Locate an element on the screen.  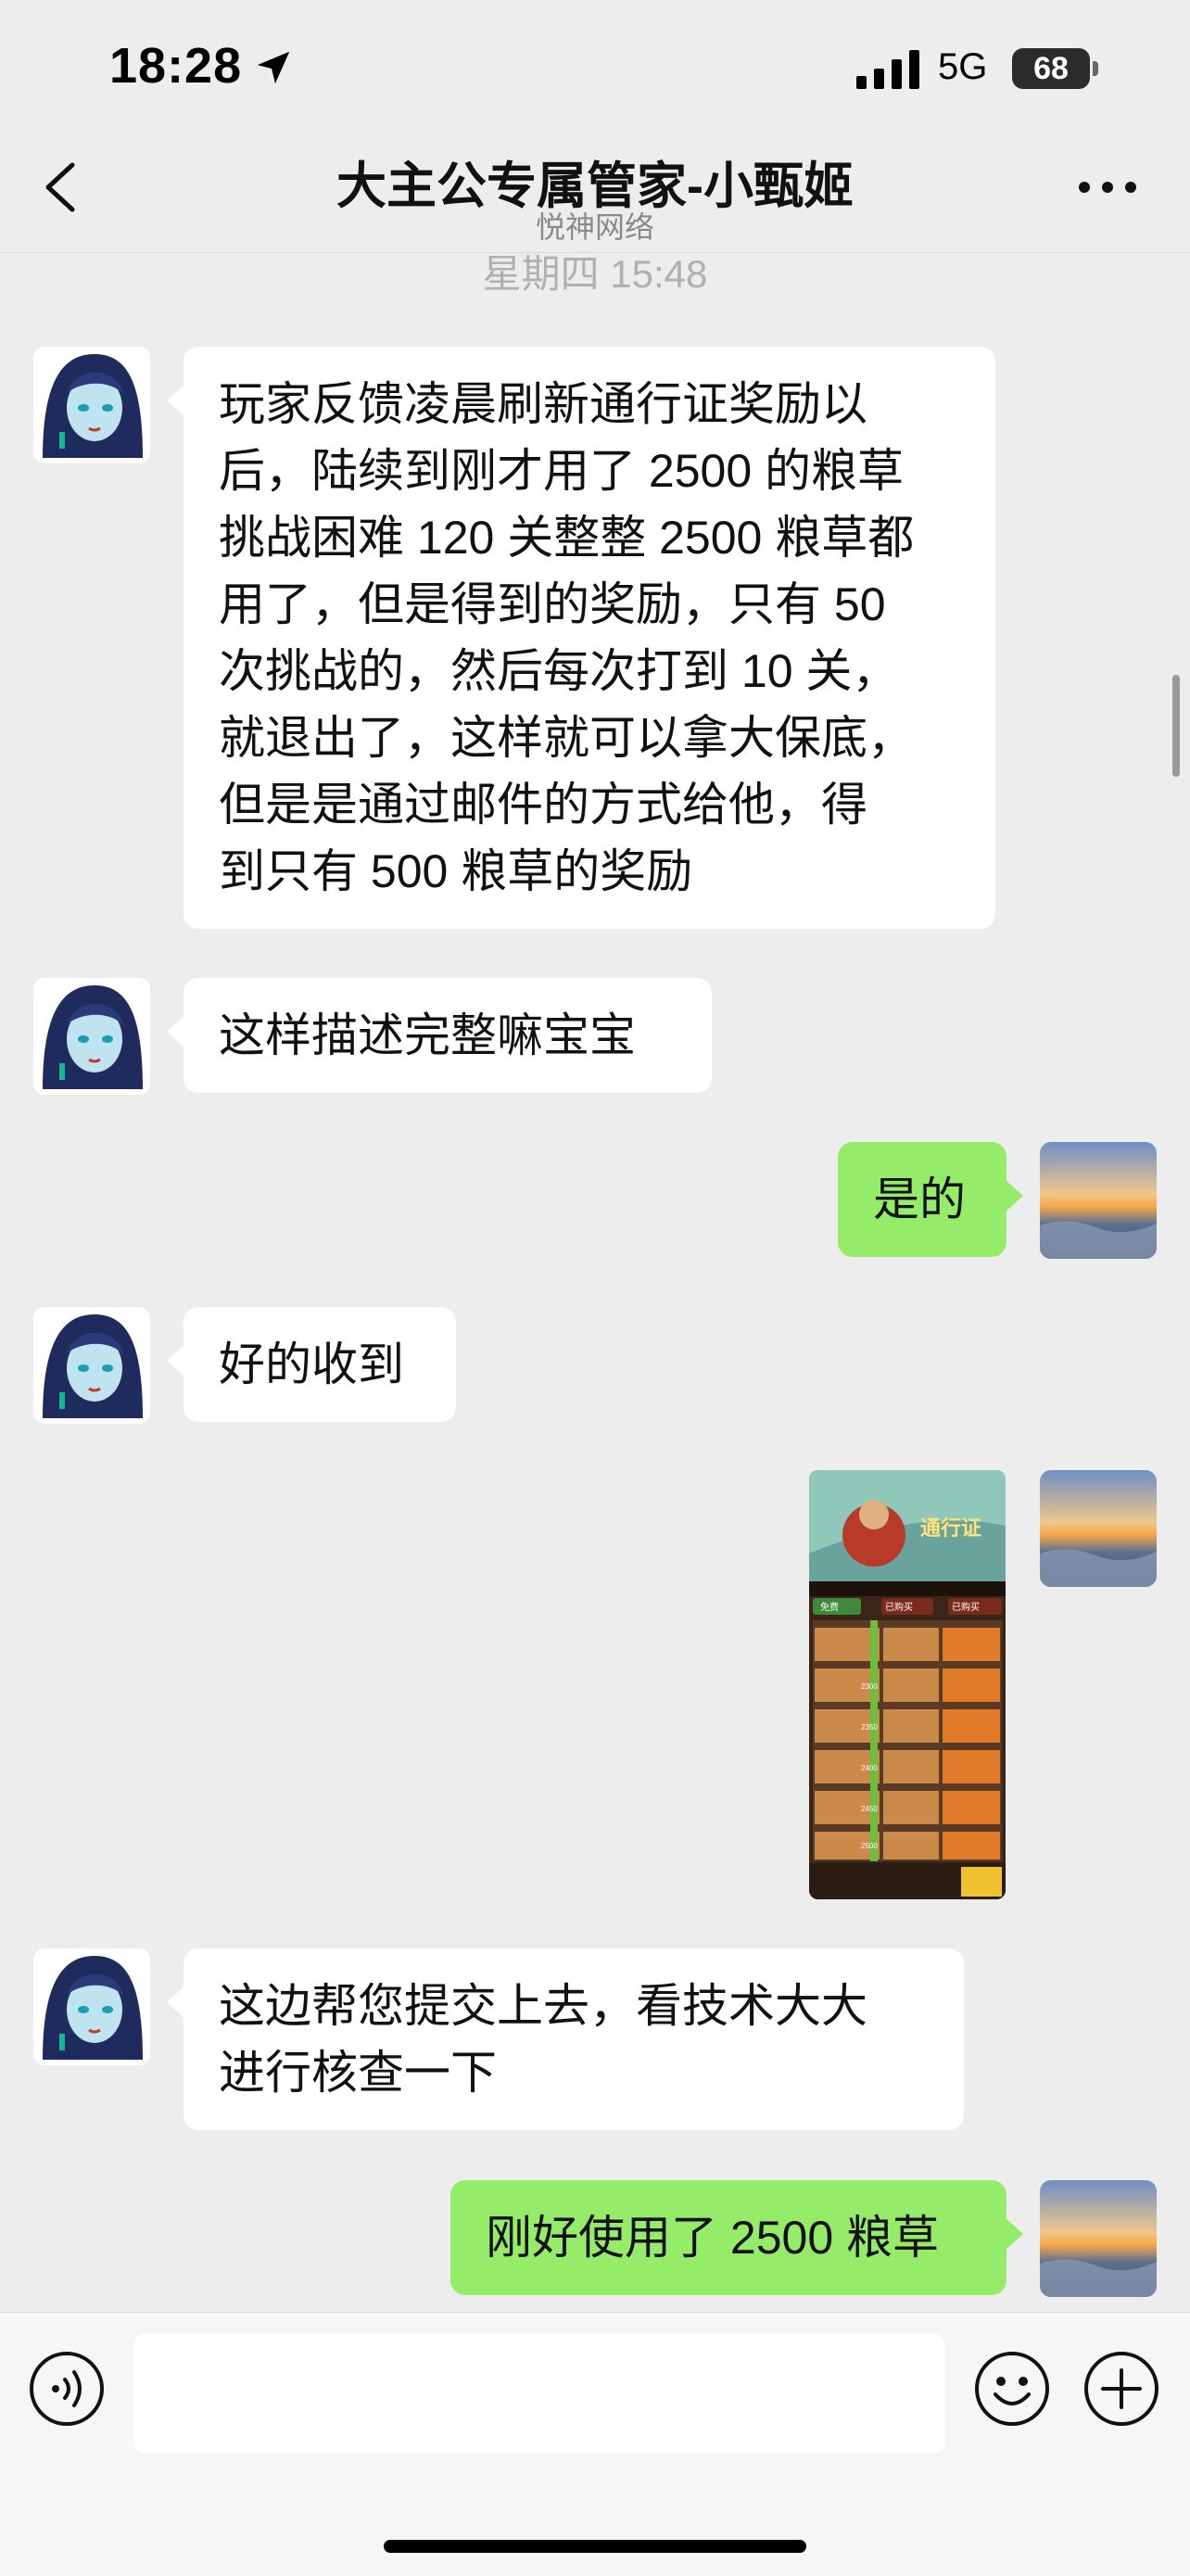
shared-image: 通行证 免费 已购买 已购买 2300 2350 2400 2450 2500 is located at coordinates (907, 1684).